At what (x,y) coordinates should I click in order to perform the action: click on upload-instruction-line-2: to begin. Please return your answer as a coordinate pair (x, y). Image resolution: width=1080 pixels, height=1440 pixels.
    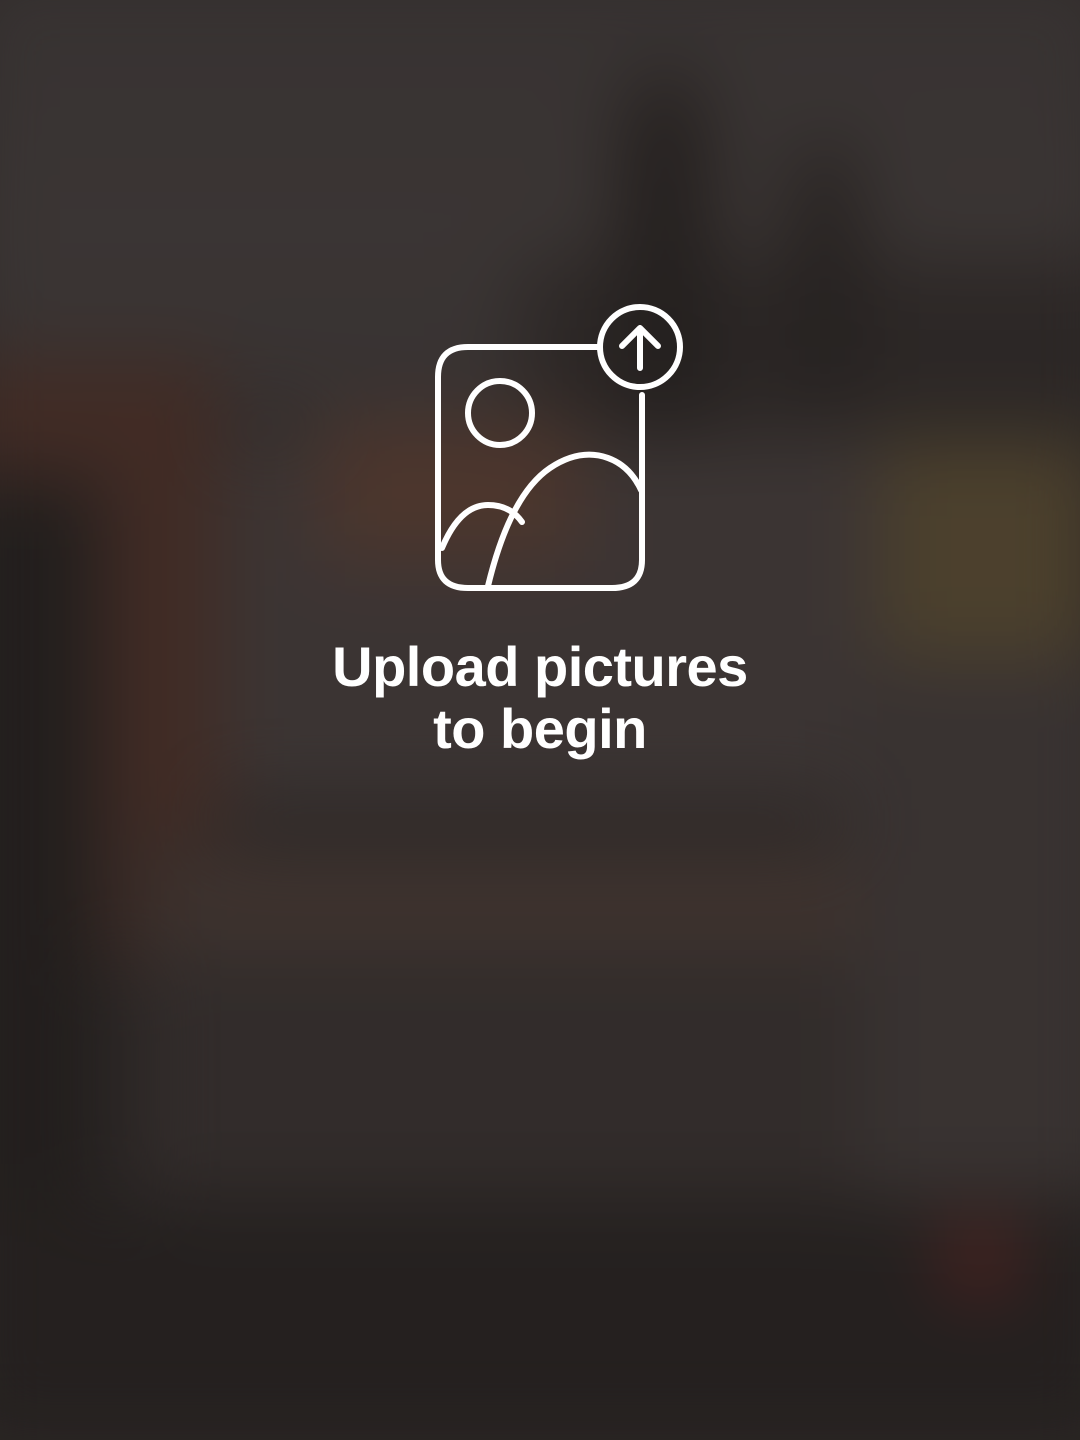
    Looking at the image, I should click on (540, 728).